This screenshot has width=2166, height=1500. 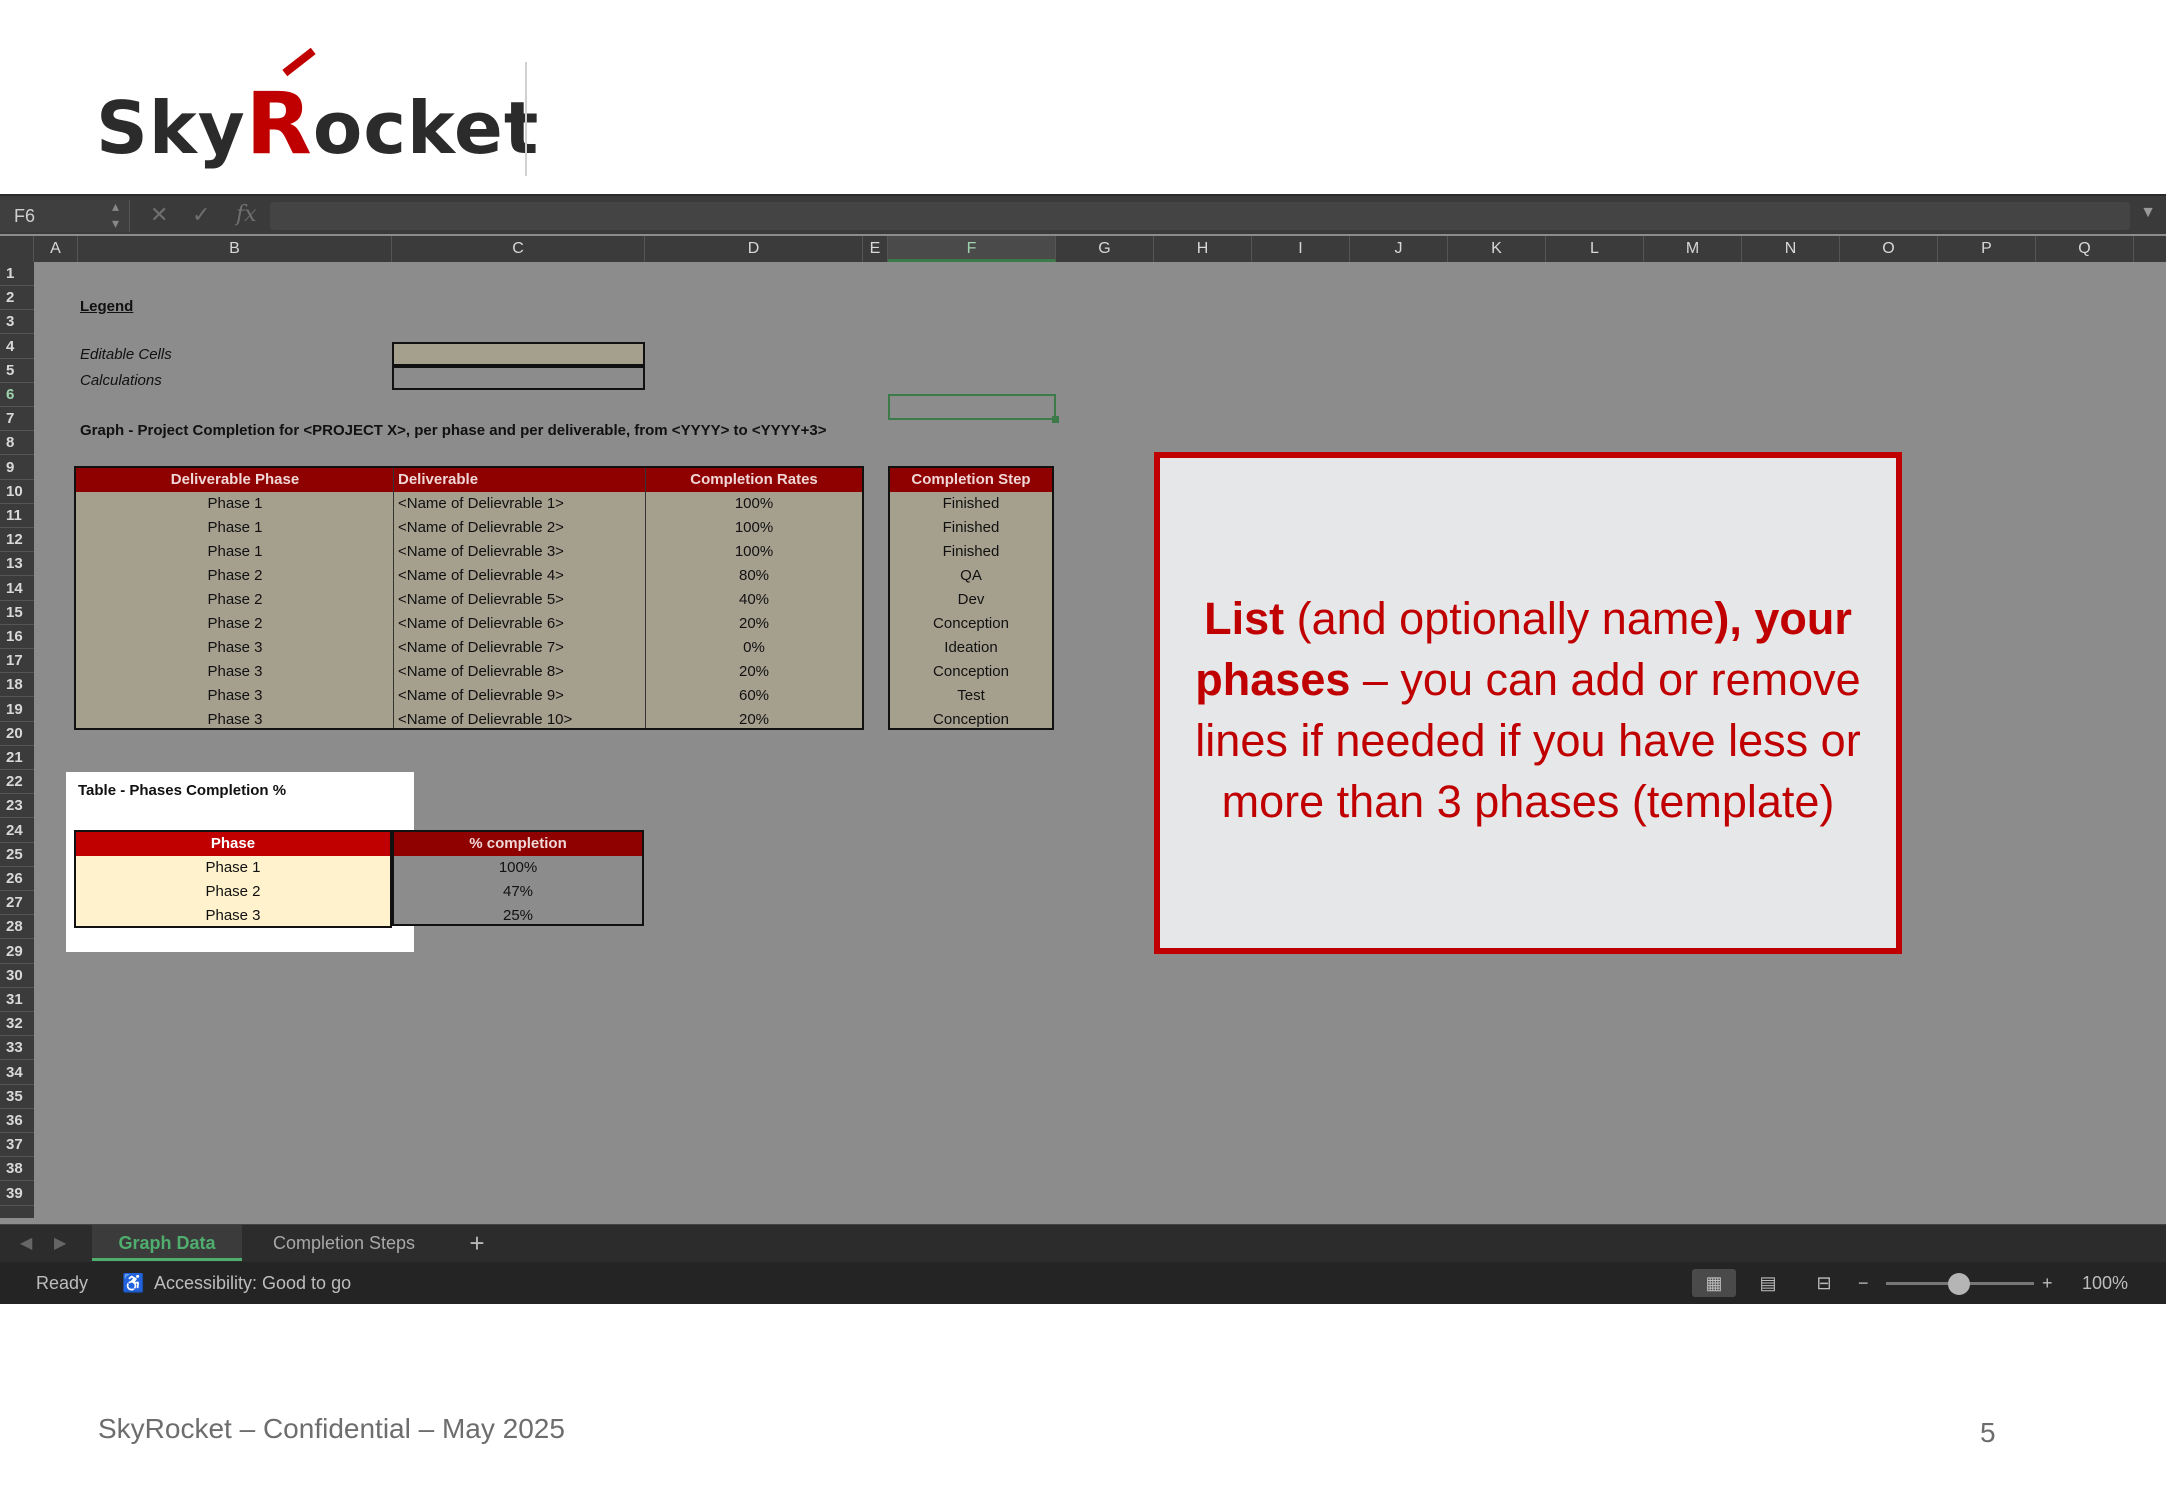 What do you see at coordinates (754, 600) in the screenshot?
I see `completion-rate-cell: 40%` at bounding box center [754, 600].